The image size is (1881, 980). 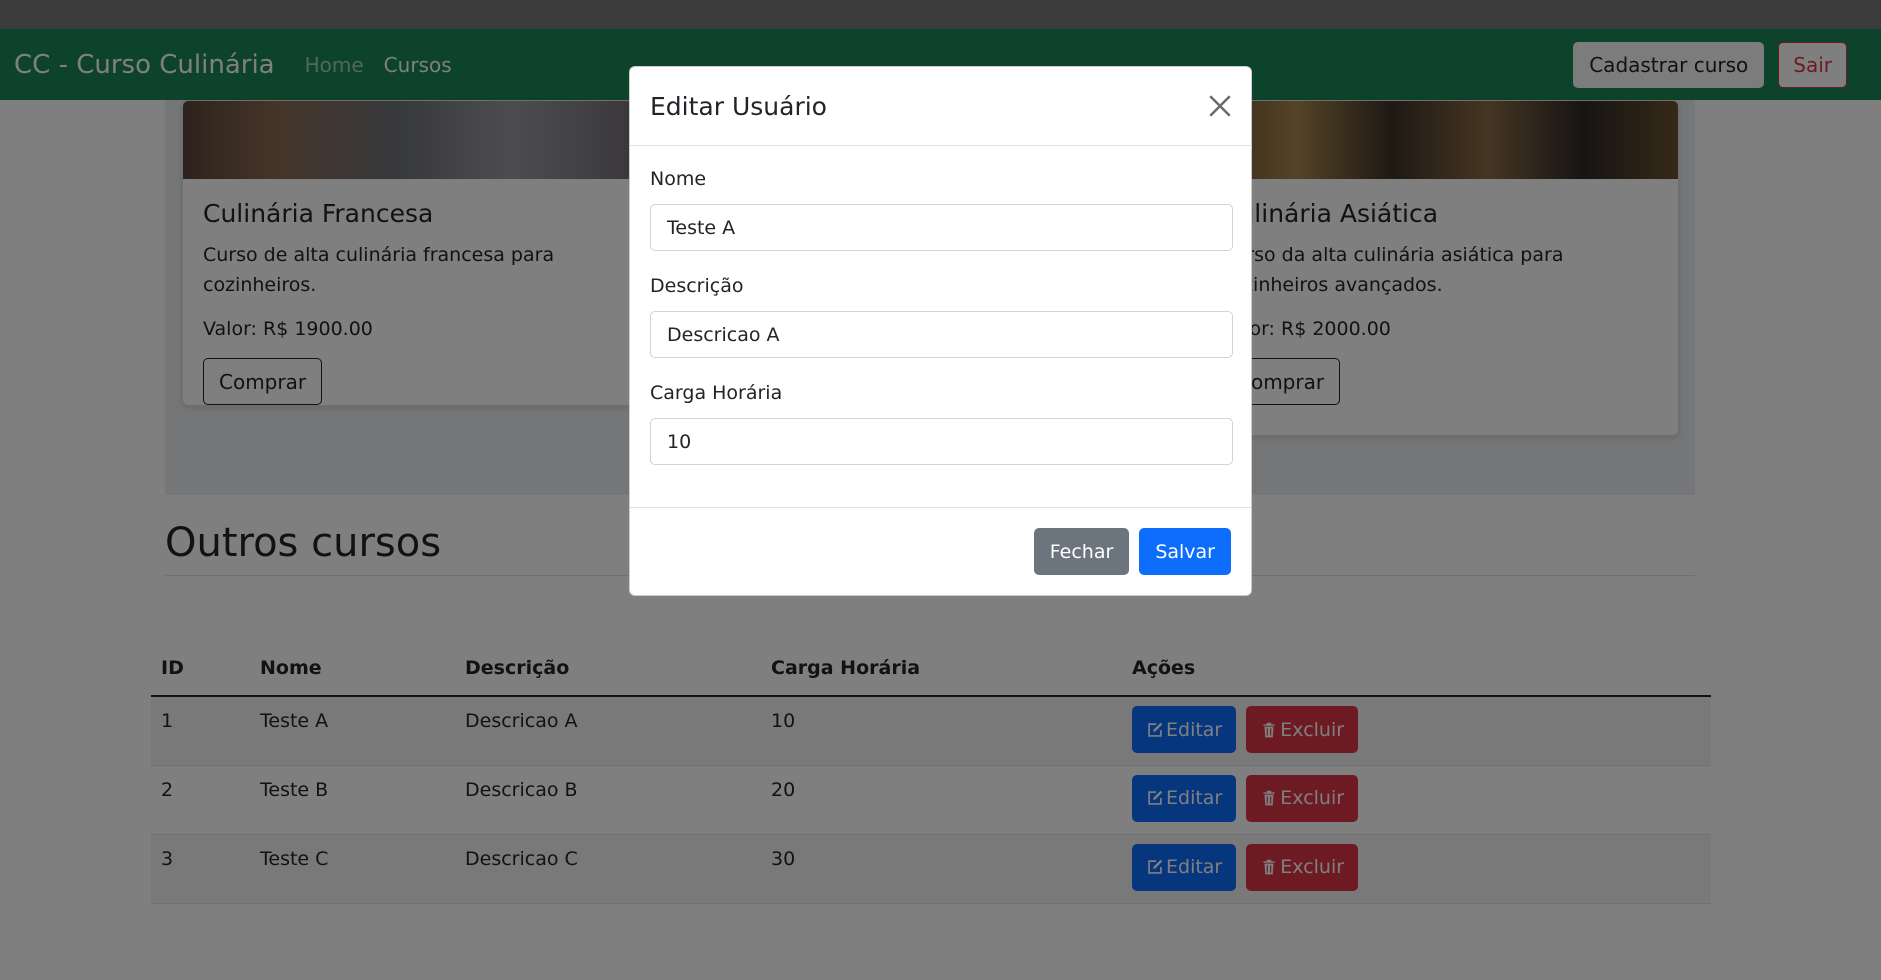 What do you see at coordinates (941, 334) in the screenshot?
I see `description-input` at bounding box center [941, 334].